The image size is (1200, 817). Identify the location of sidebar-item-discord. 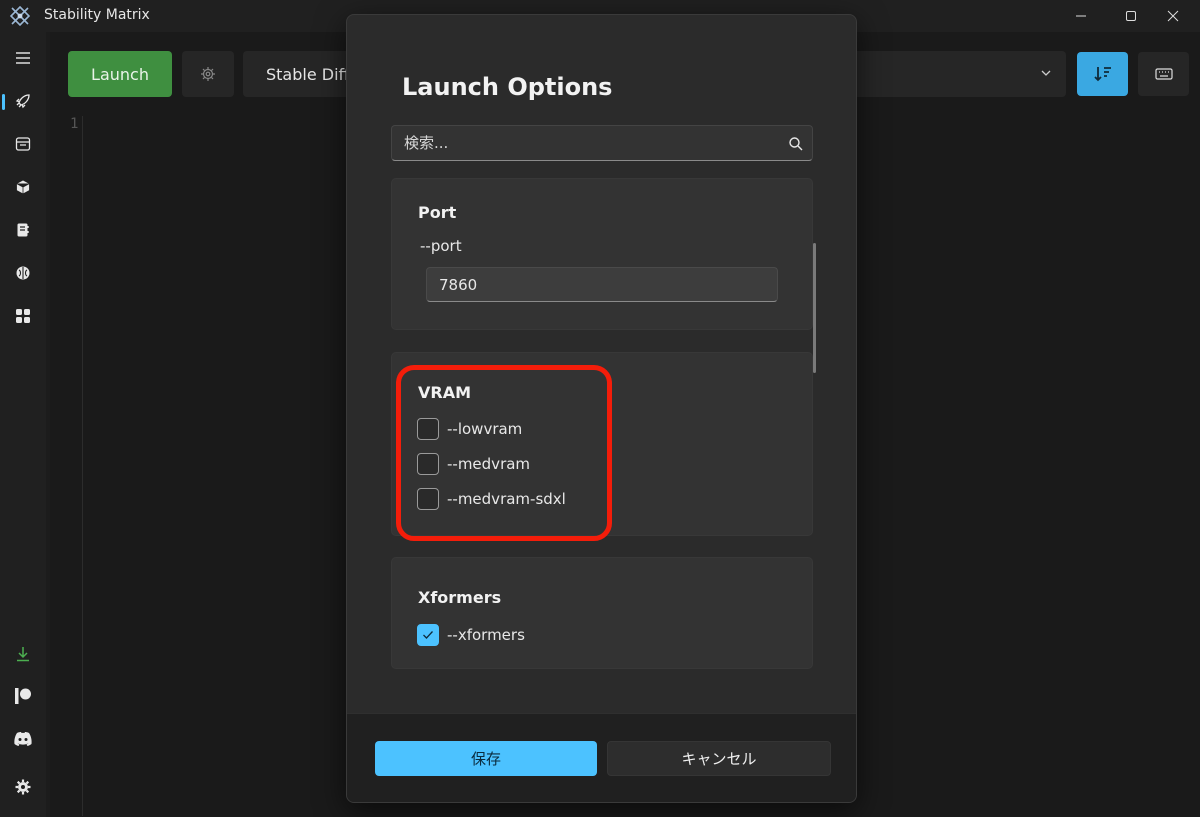
(23, 739).